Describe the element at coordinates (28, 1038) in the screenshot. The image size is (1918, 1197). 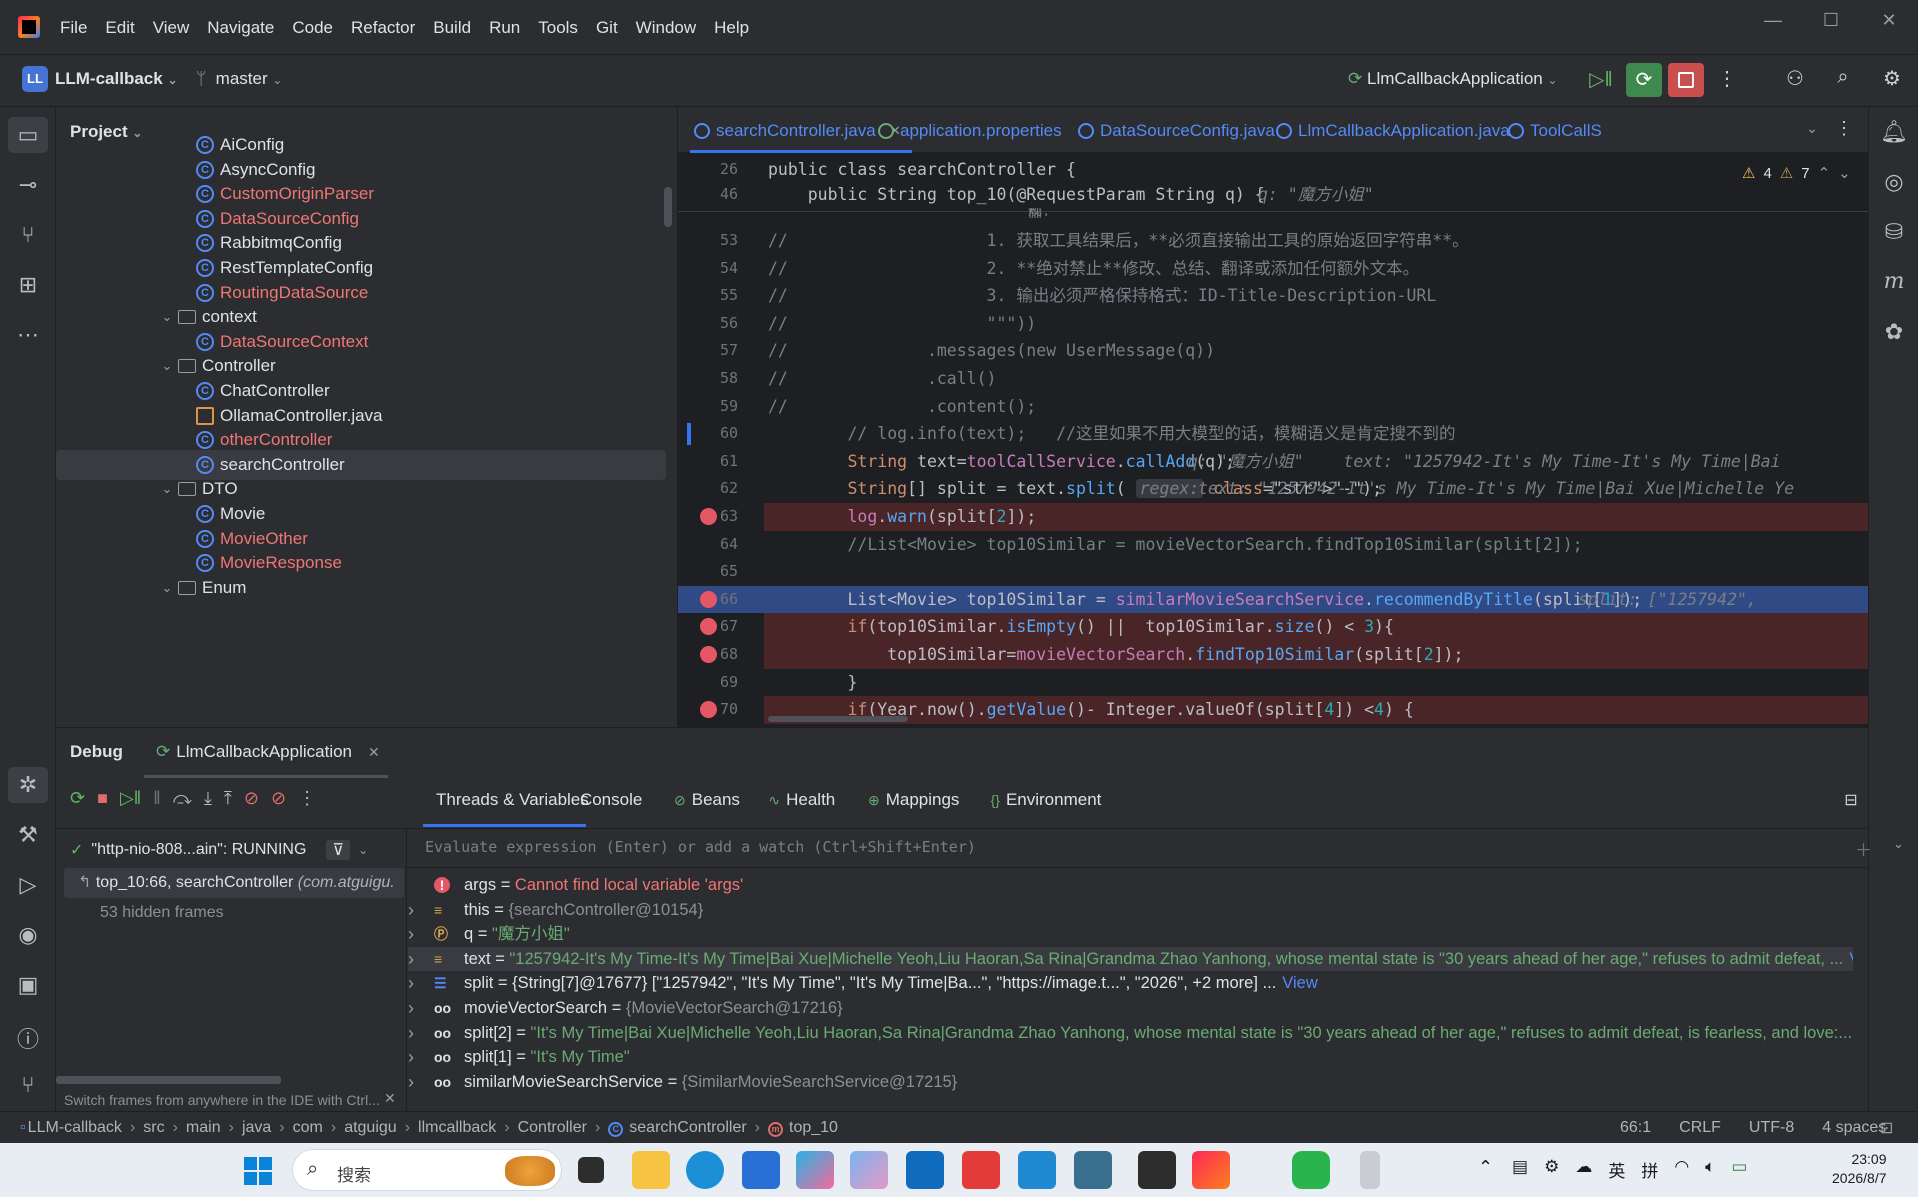
I see `problems-icon: ⓘ` at that location.